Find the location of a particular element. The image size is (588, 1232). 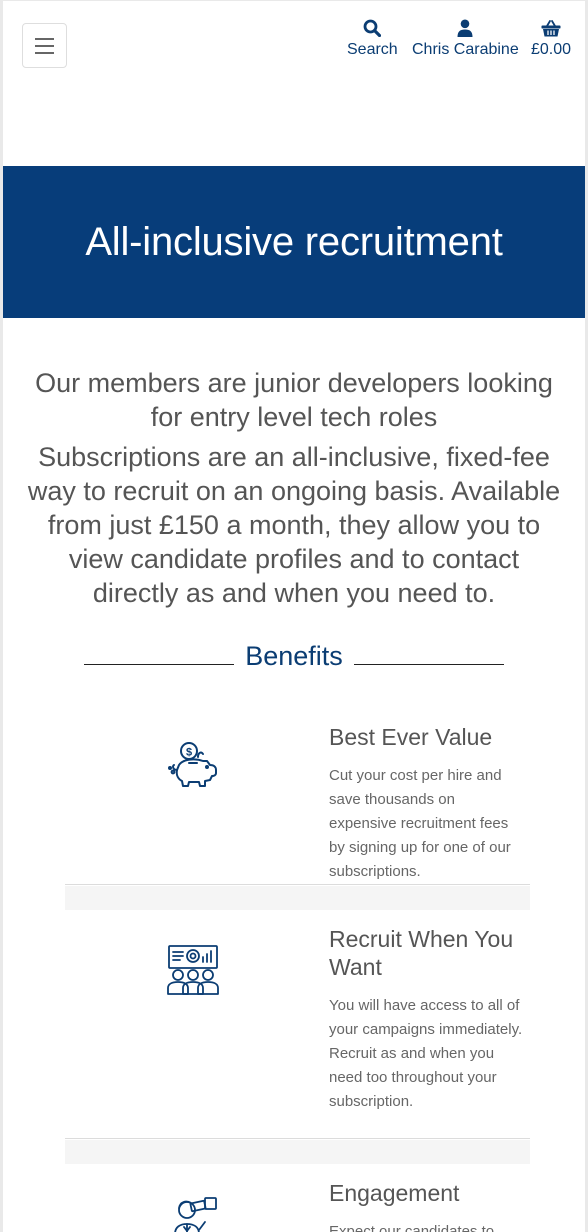

nav-account-label: Chris Carabine is located at coordinates (465, 49).